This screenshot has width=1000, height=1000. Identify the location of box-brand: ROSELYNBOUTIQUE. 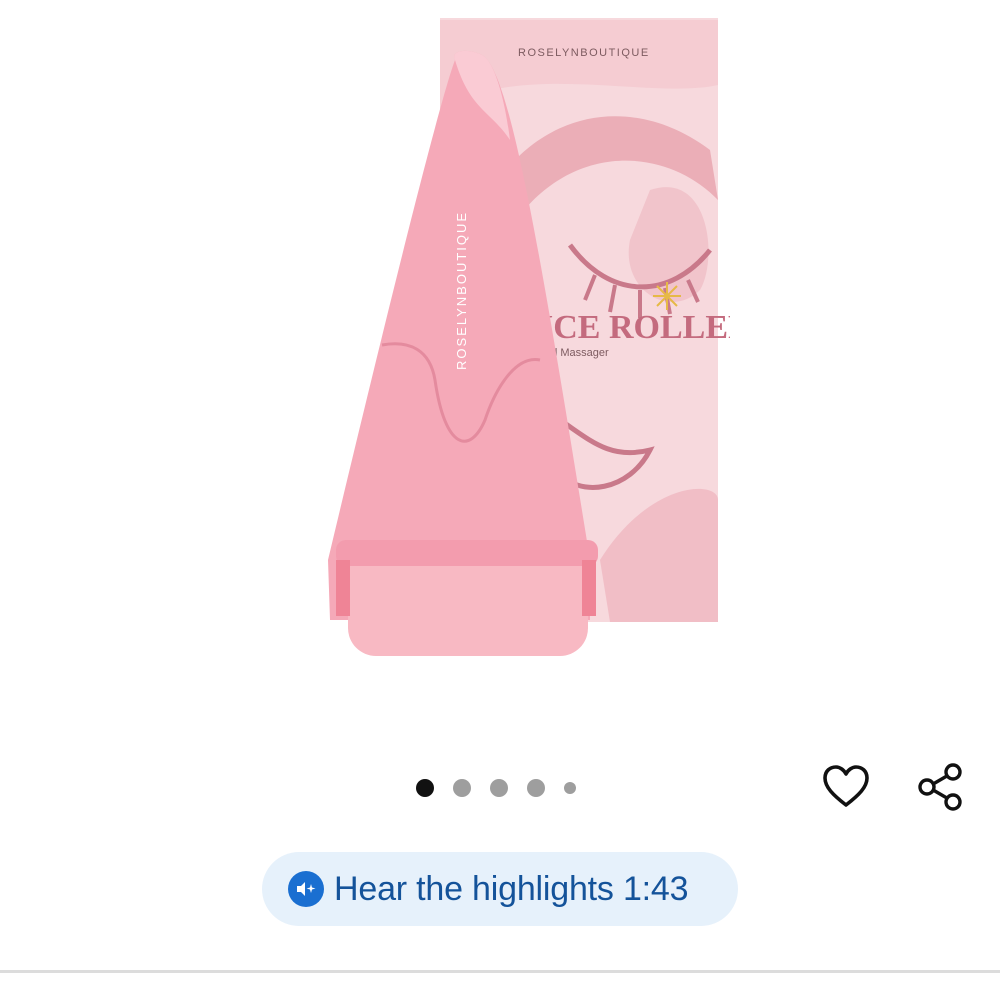
(584, 53).